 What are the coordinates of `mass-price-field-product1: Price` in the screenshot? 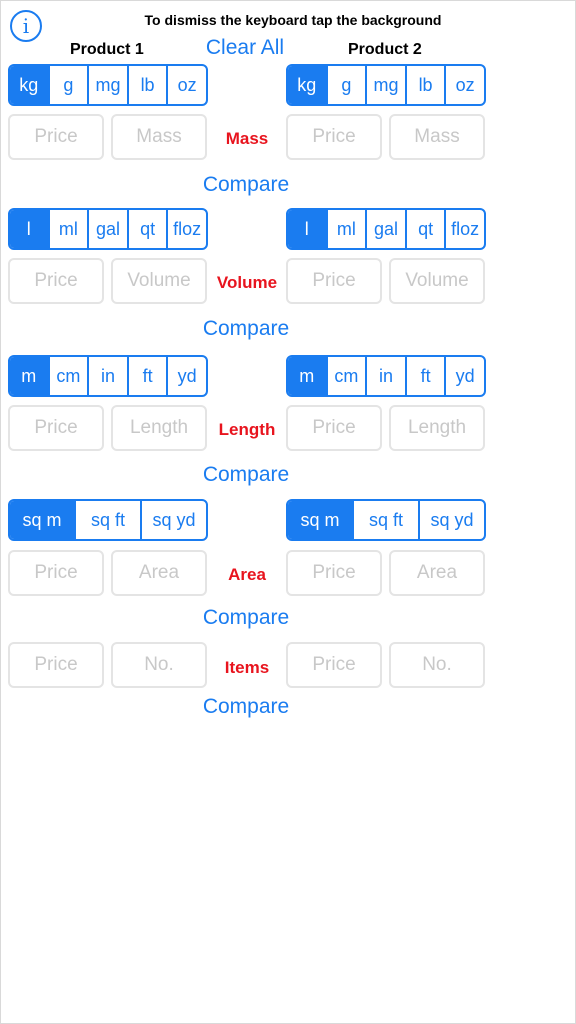 It's located at (56, 137).